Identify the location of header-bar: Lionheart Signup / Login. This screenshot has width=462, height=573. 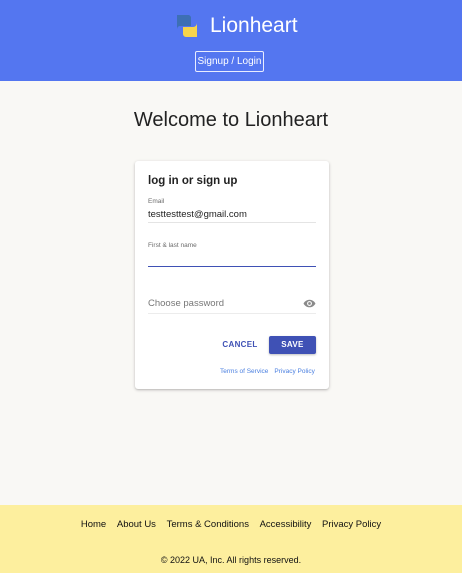
(231, 40).